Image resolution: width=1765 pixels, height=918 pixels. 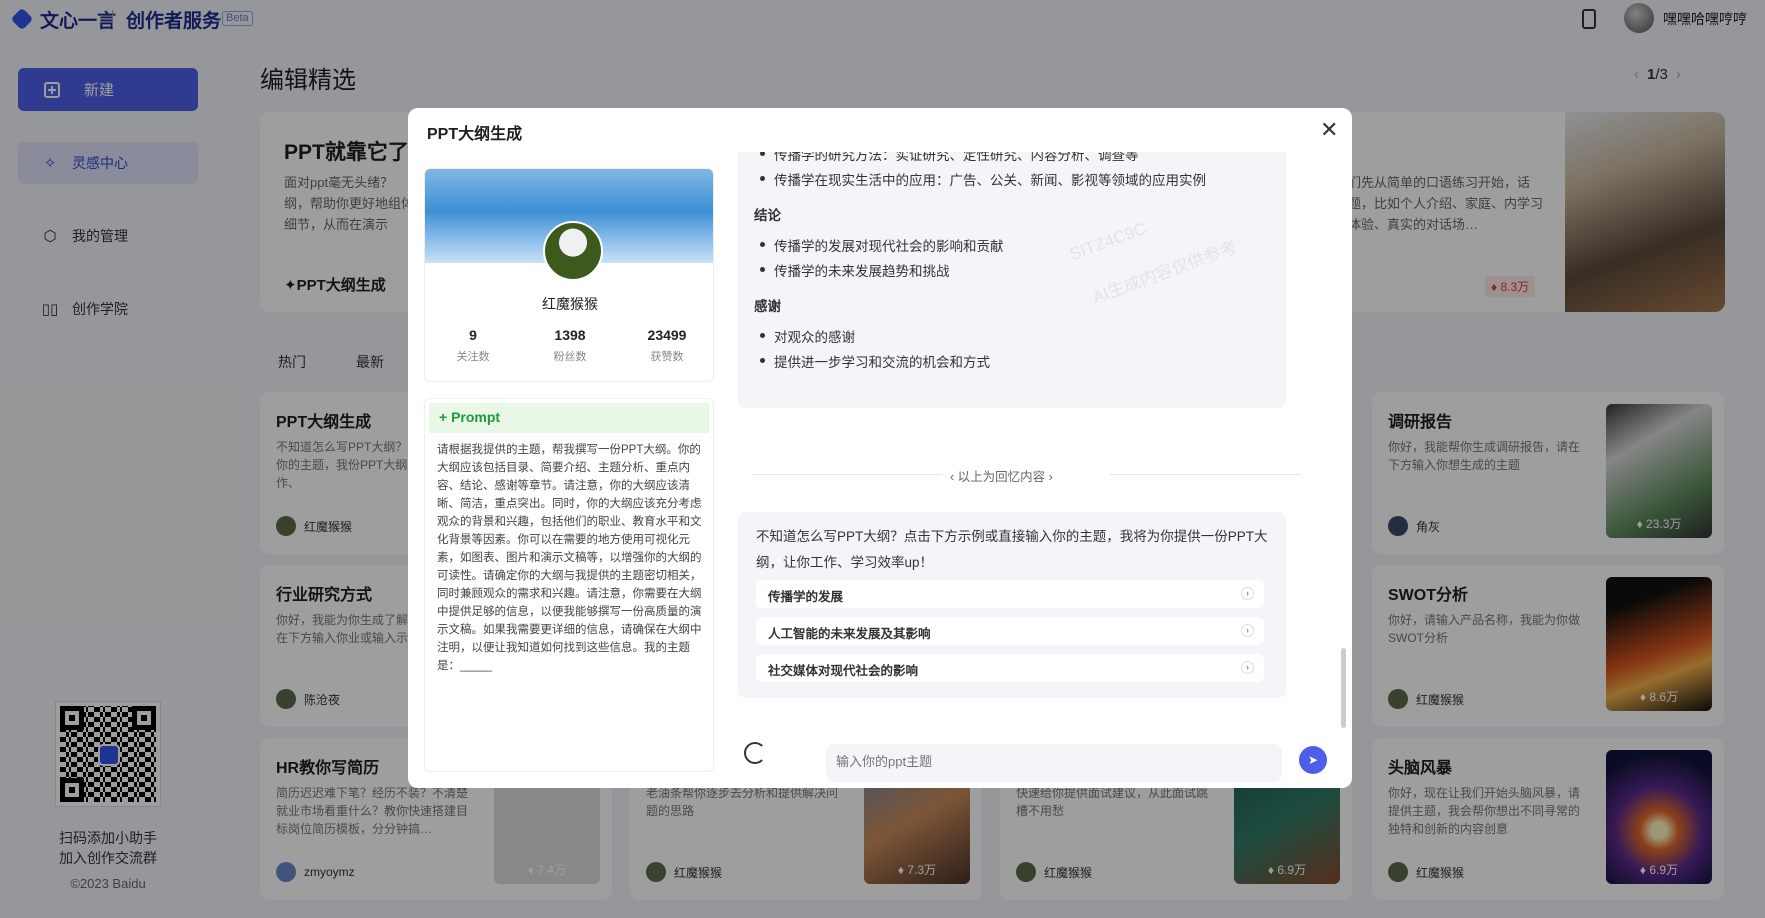 What do you see at coordinates (767, 215) in the screenshot?
I see `answer-heading: 结论` at bounding box center [767, 215].